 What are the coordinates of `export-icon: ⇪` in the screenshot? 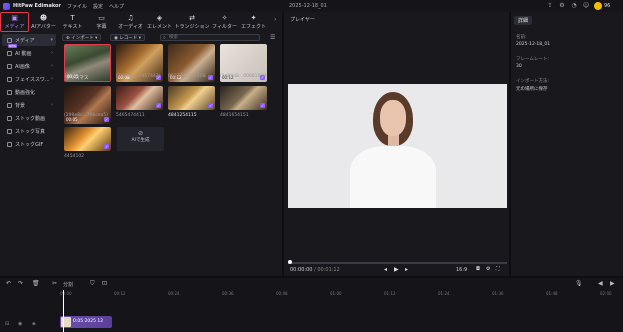 It's located at (550, 6).